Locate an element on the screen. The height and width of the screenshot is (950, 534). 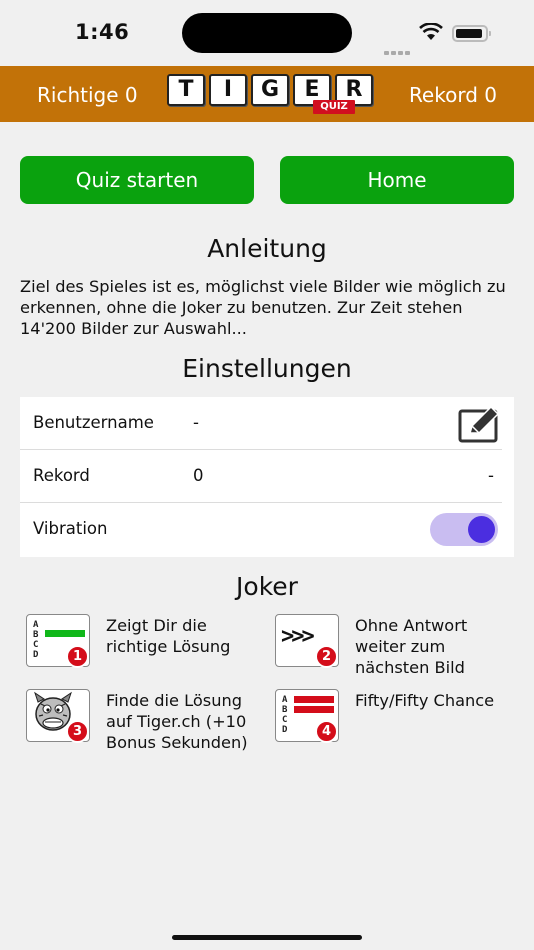
wifi-icon is located at coordinates (431, 31).